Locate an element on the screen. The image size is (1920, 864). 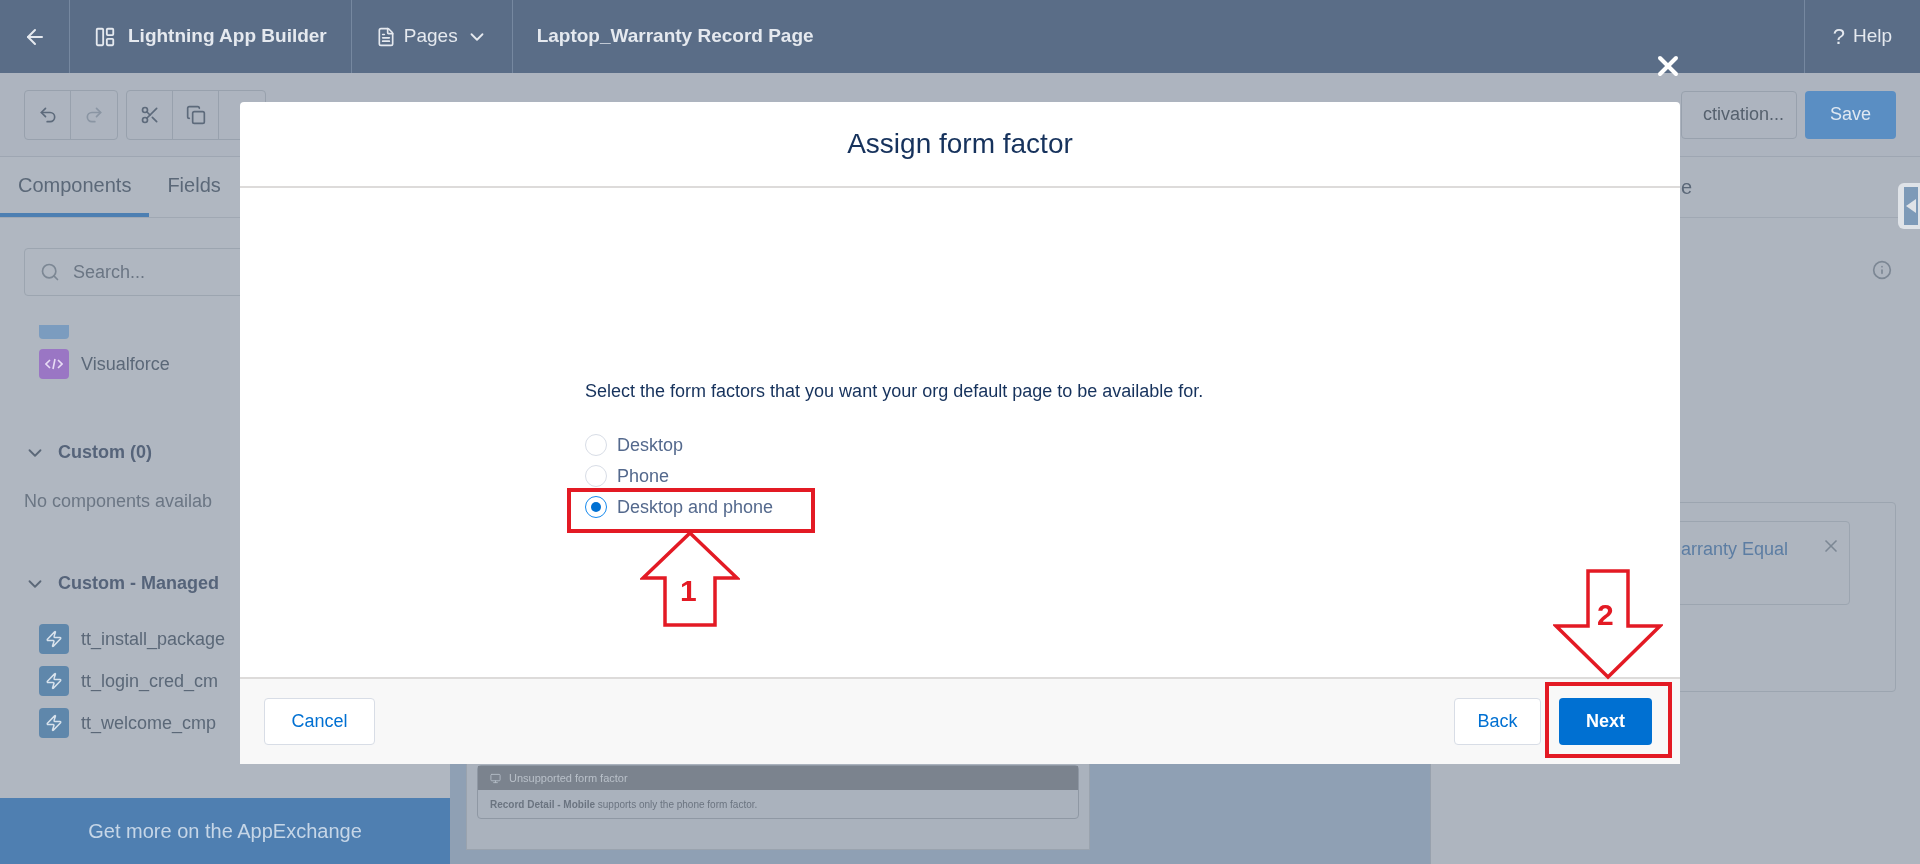
component-item: tt_login_cred_cm is located at coordinates (150, 681).